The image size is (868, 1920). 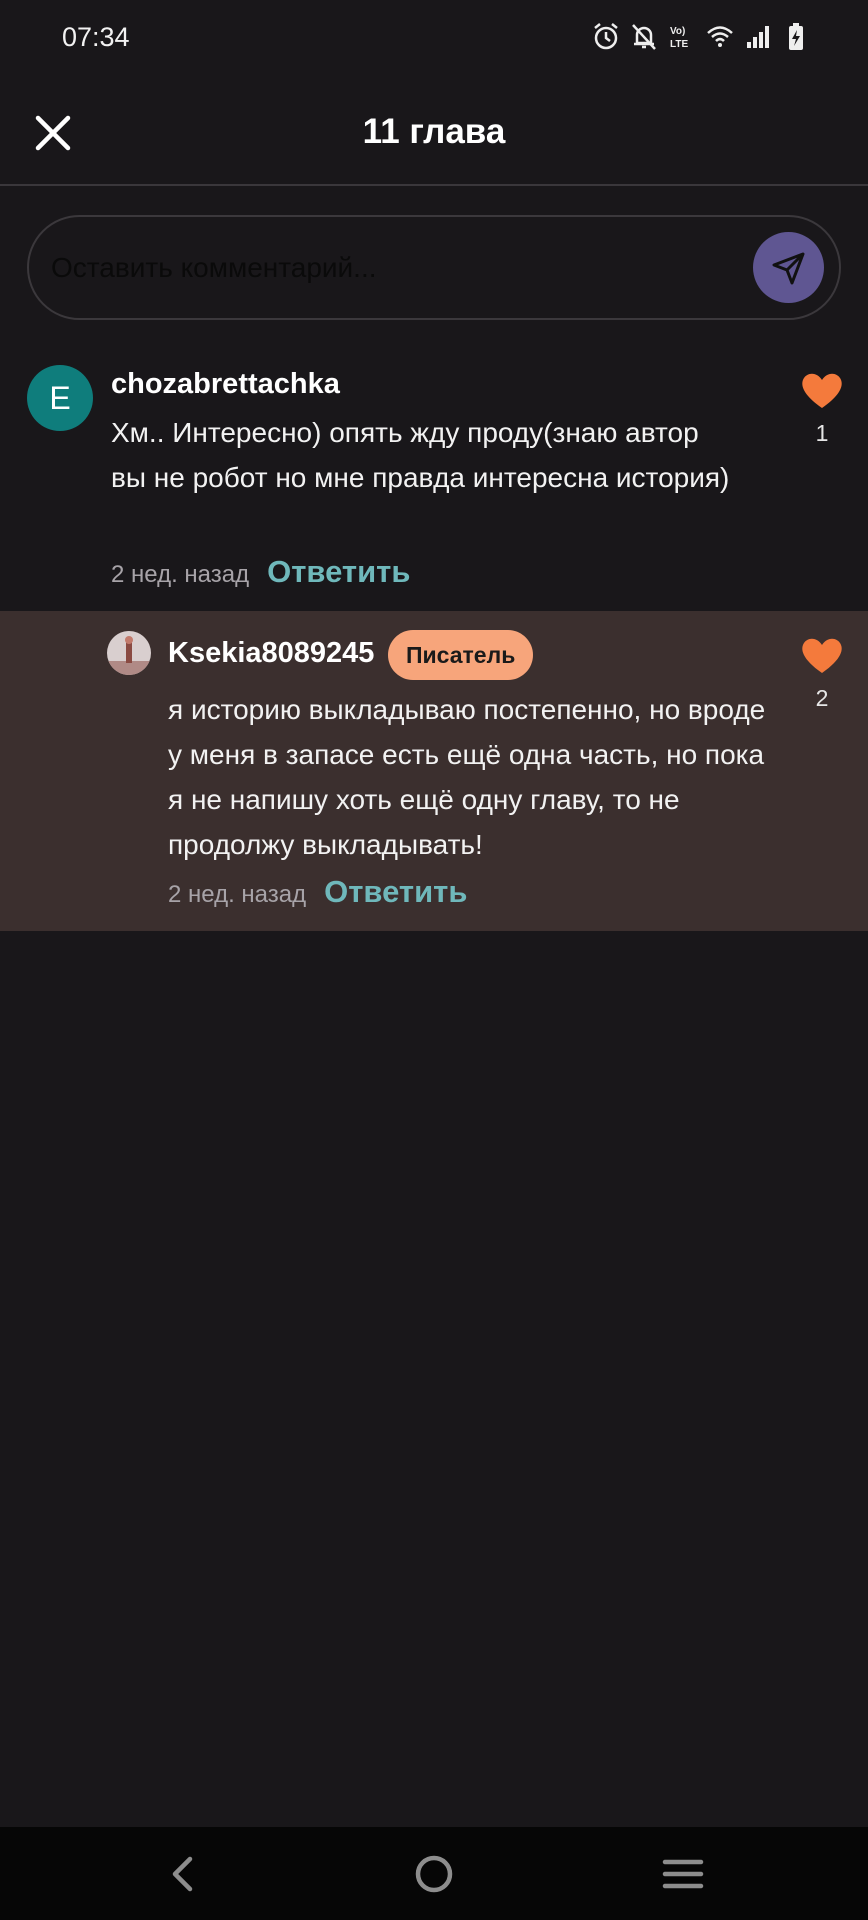 I want to click on comment-box, so click(x=434, y=267).